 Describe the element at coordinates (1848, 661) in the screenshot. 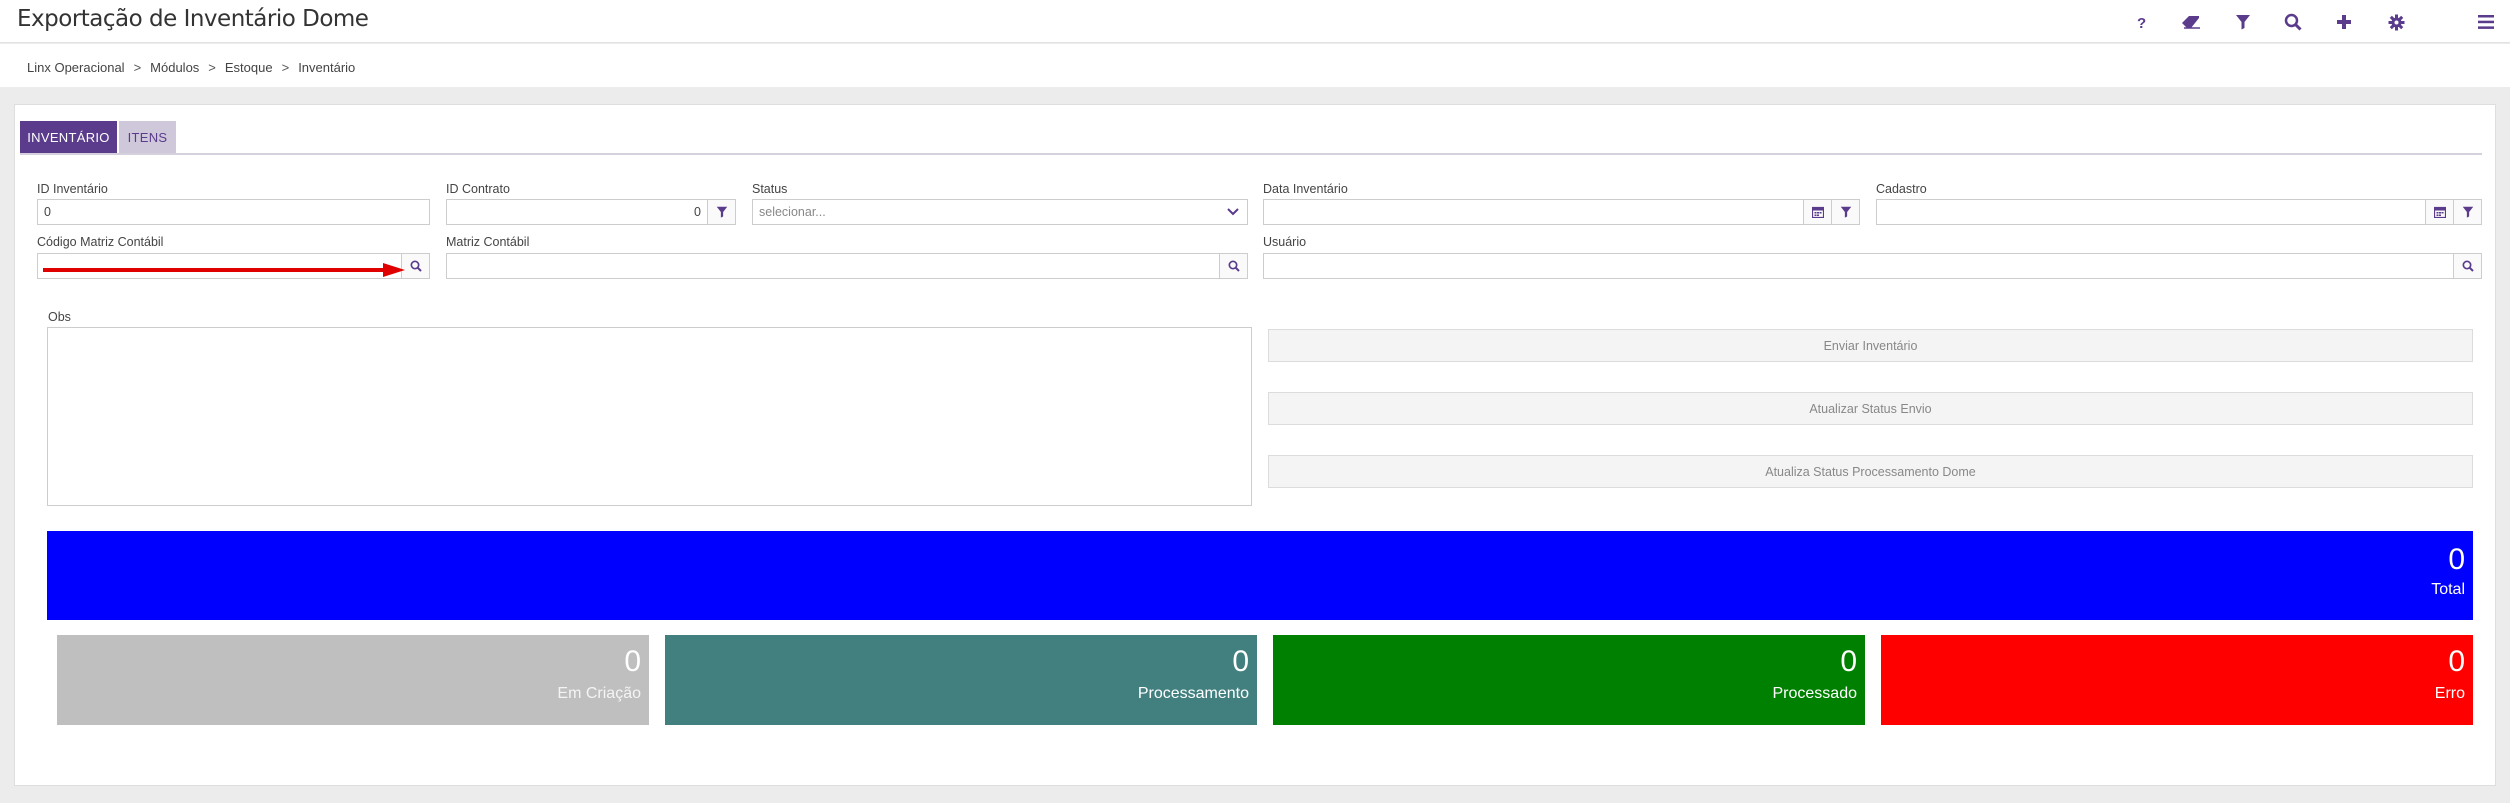

I see `stat-processado-value: 0` at that location.